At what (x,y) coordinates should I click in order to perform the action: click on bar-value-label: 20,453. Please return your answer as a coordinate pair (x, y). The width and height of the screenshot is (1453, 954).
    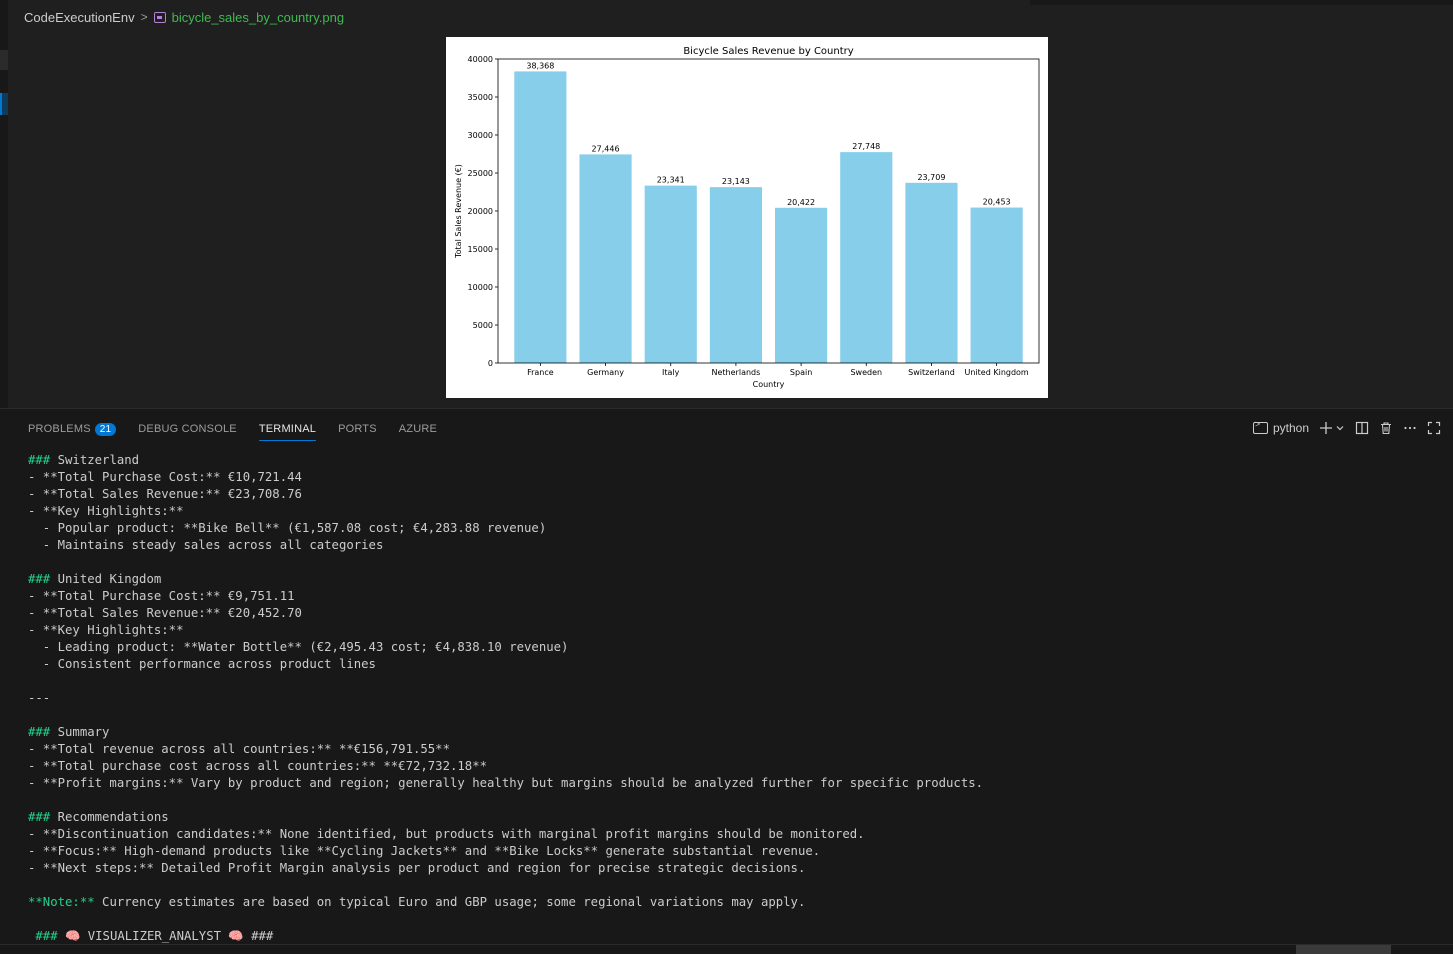
    Looking at the image, I should click on (997, 202).